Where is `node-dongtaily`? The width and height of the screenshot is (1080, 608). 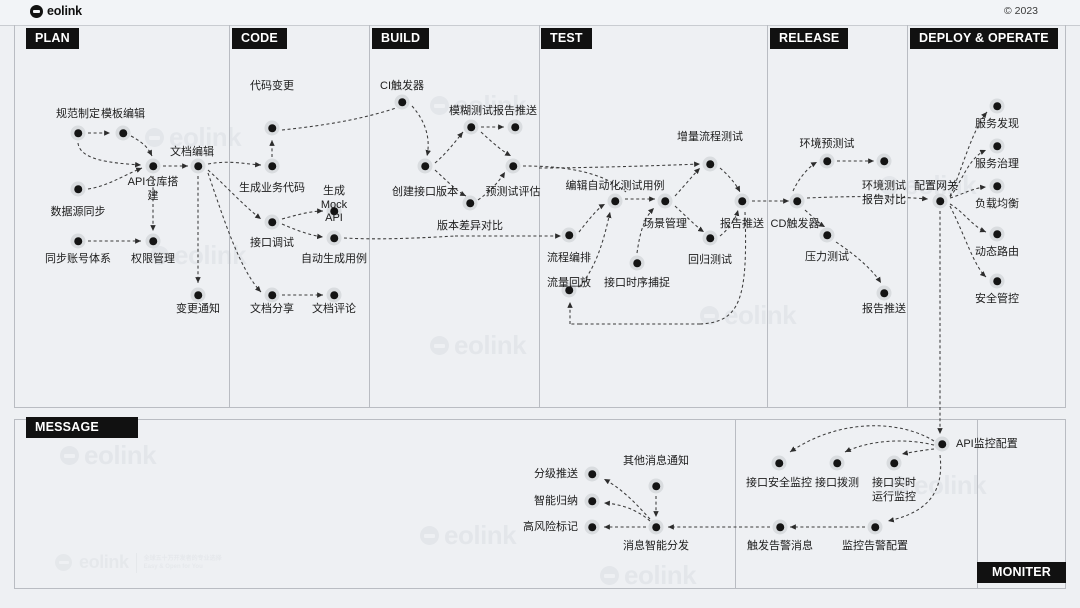
node-dongtaily is located at coordinates (997, 234).